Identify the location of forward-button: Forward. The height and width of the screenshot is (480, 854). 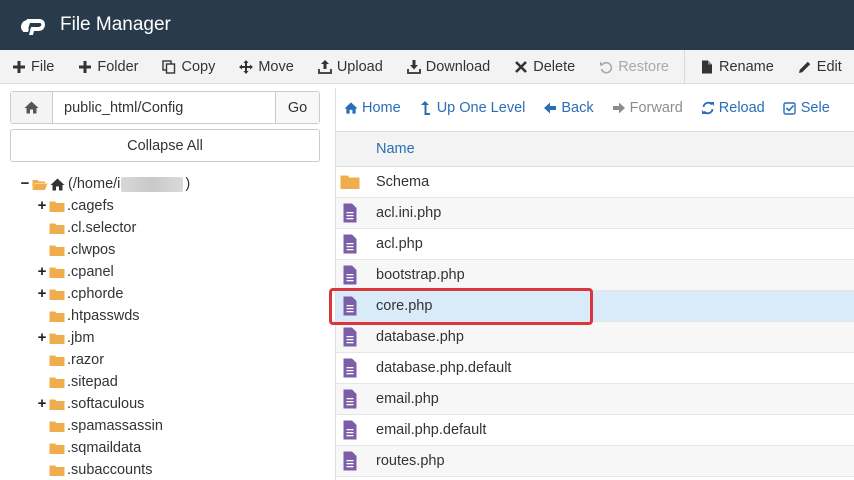
(648, 108).